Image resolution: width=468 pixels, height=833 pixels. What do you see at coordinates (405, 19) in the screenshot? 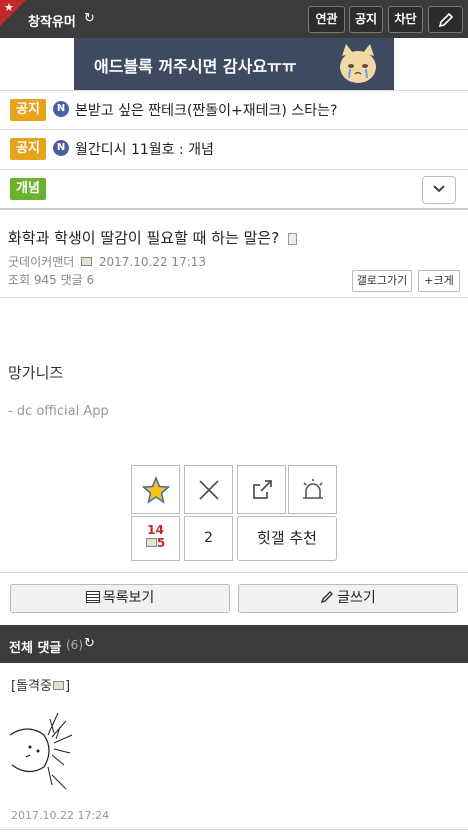
I see `block-button: 차단` at bounding box center [405, 19].